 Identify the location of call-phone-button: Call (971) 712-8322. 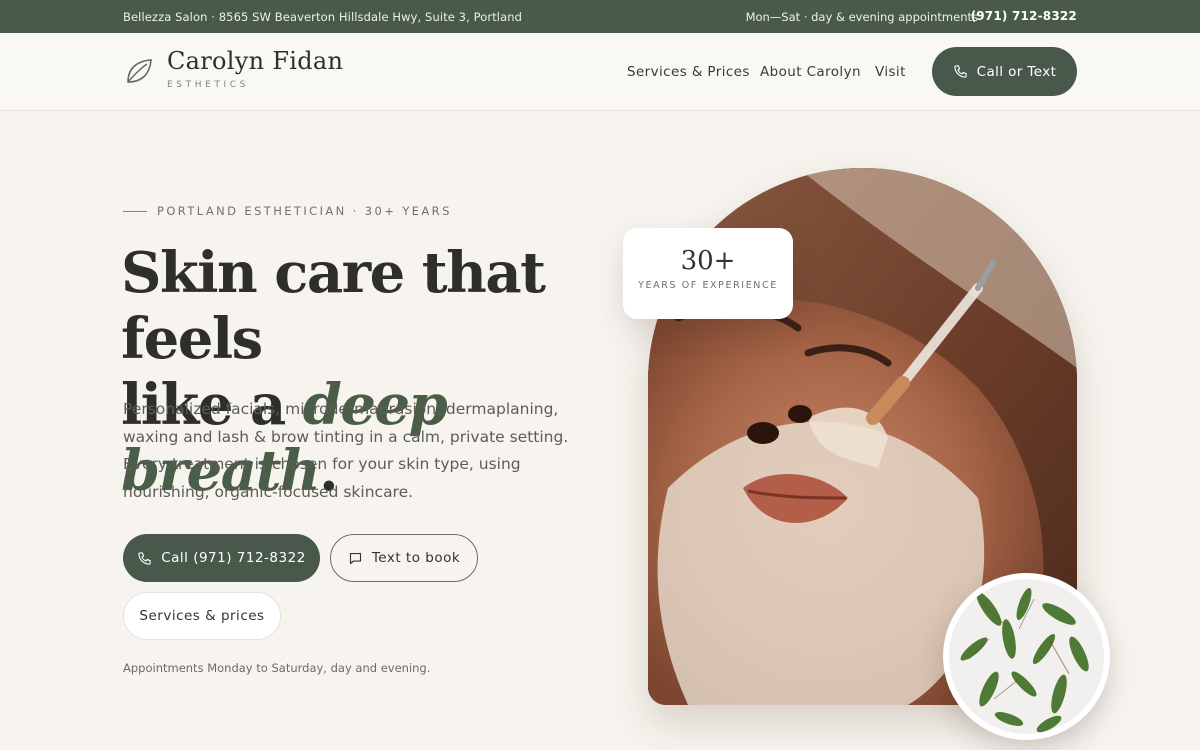
(221, 558).